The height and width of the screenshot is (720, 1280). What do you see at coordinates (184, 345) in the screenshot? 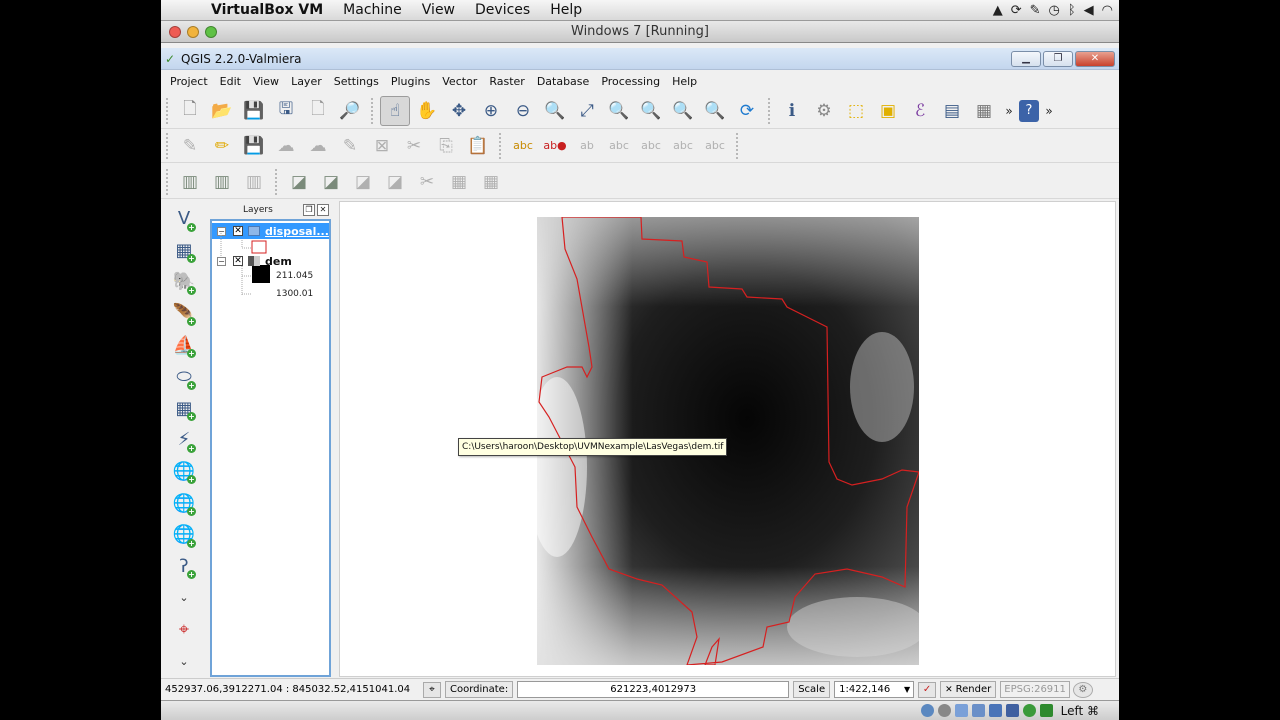
I see `add-mssql-layer-icon: ⛵ +` at bounding box center [184, 345].